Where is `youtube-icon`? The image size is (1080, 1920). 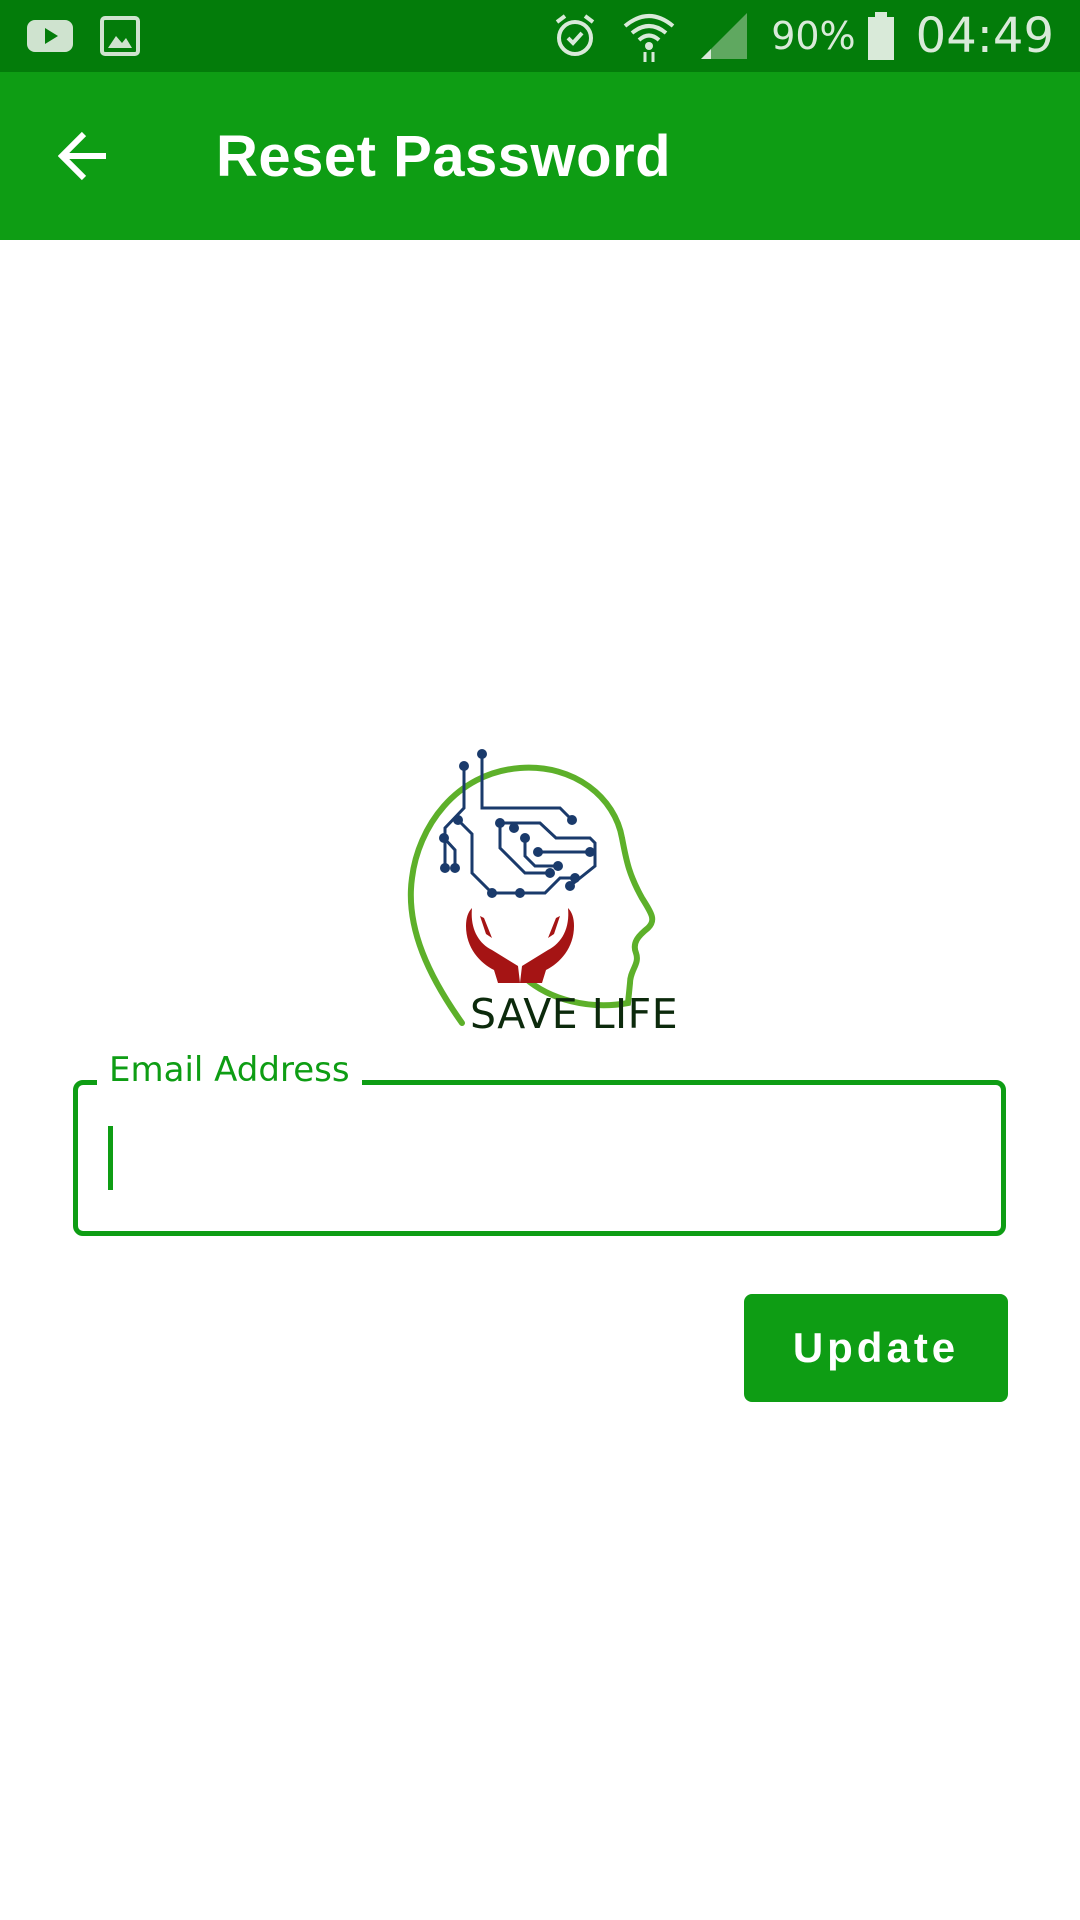
youtube-icon is located at coordinates (50, 36).